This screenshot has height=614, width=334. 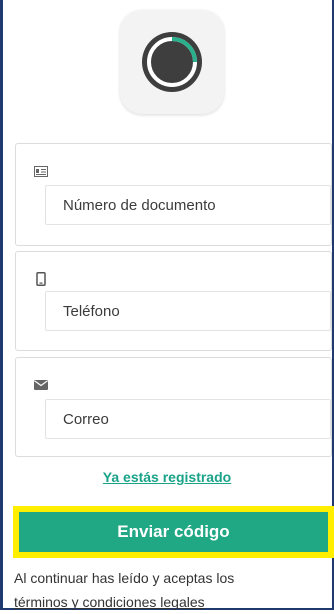 I want to click on already-registered-link: Ya estás registrado, so click(x=167, y=477).